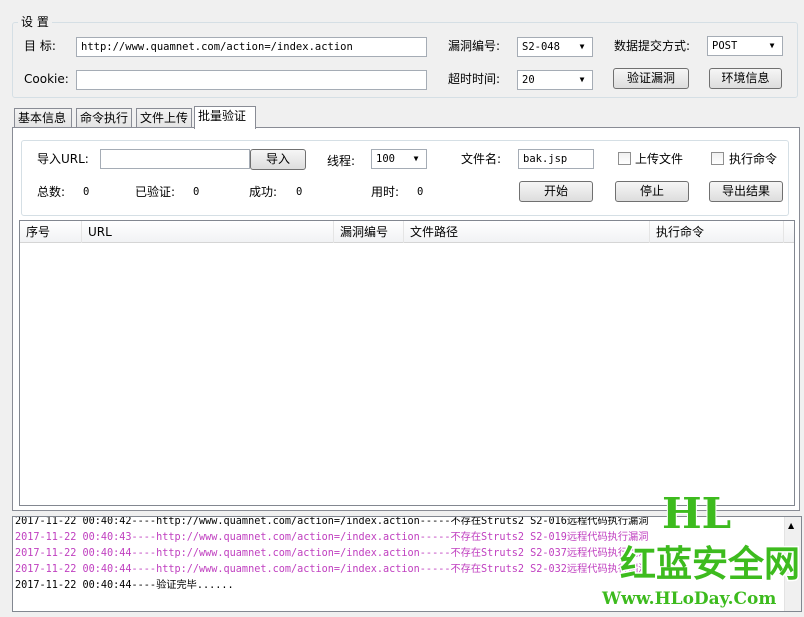 This screenshot has height=617, width=804. I want to click on filename-label: 文件名:, so click(481, 159).